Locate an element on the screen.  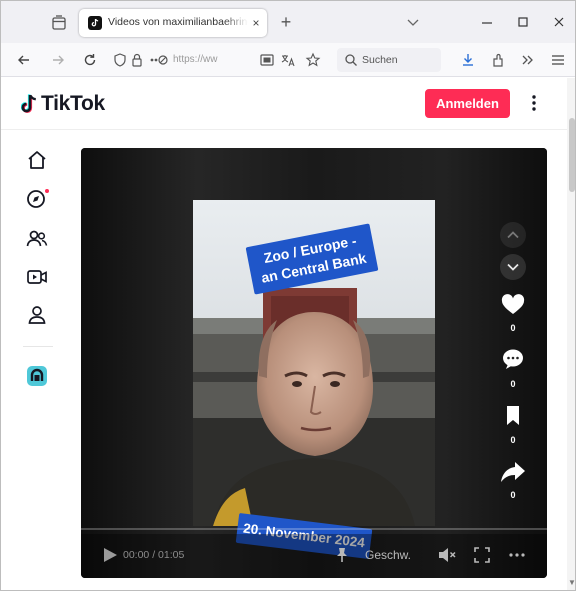
tiktok-logo-text: TikTok is located at coordinates (73, 103).